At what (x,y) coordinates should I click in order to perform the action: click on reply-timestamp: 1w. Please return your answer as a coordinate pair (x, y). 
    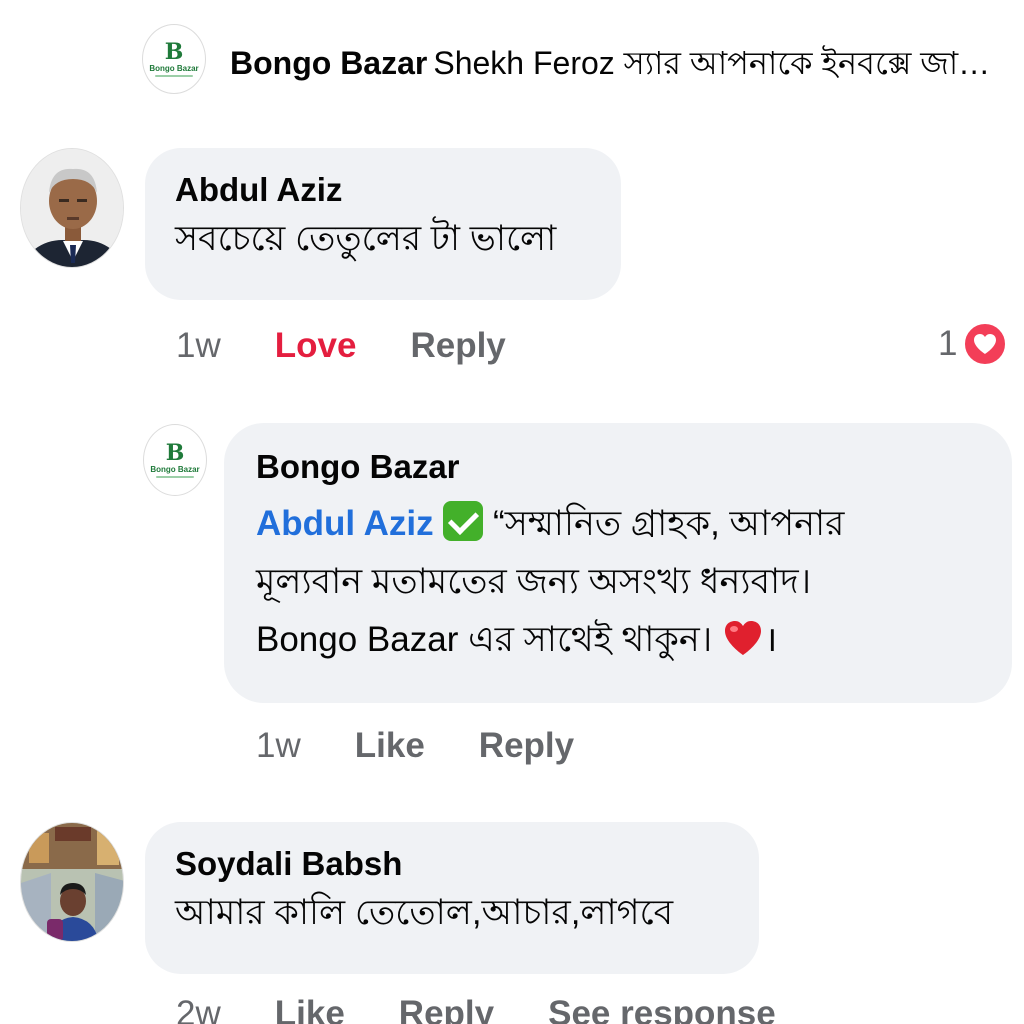
    Looking at the image, I should click on (278, 745).